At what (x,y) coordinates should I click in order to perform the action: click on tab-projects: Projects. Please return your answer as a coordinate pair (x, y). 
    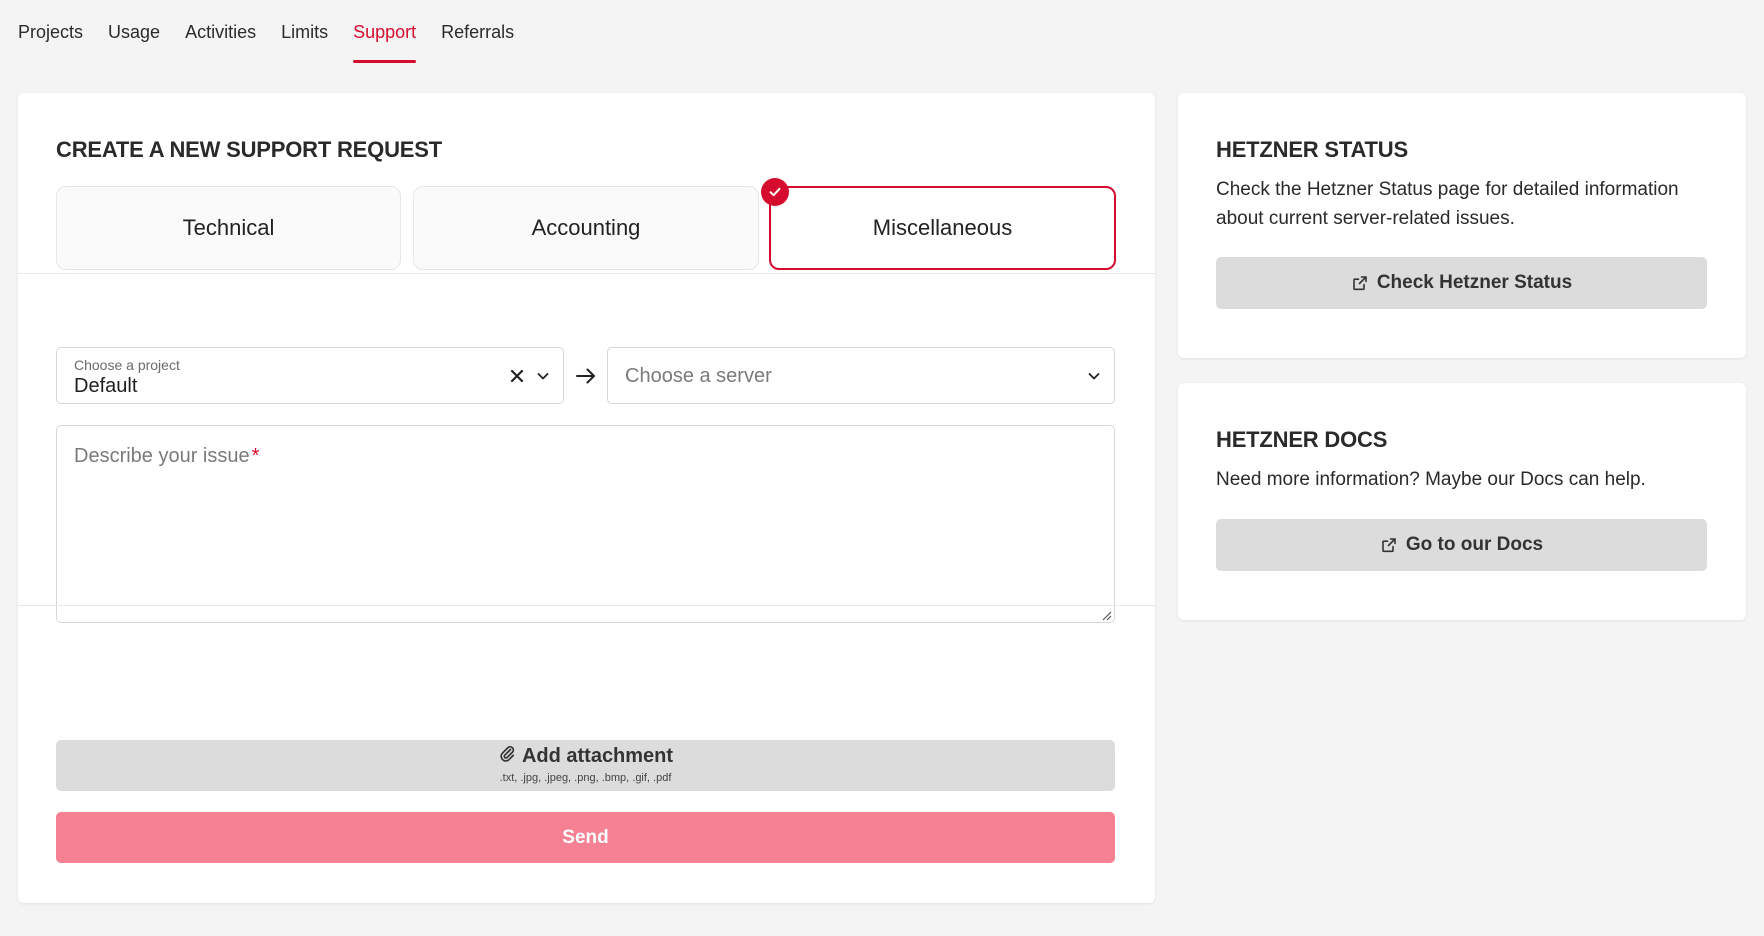
    Looking at the image, I should click on (50, 32).